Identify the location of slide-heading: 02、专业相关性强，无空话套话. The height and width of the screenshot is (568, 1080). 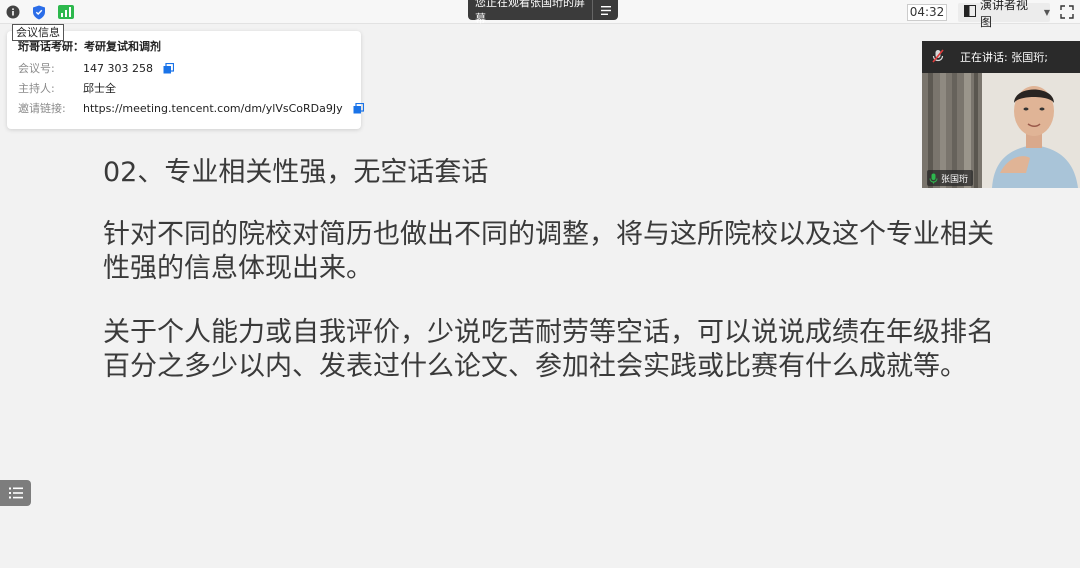
(296, 172).